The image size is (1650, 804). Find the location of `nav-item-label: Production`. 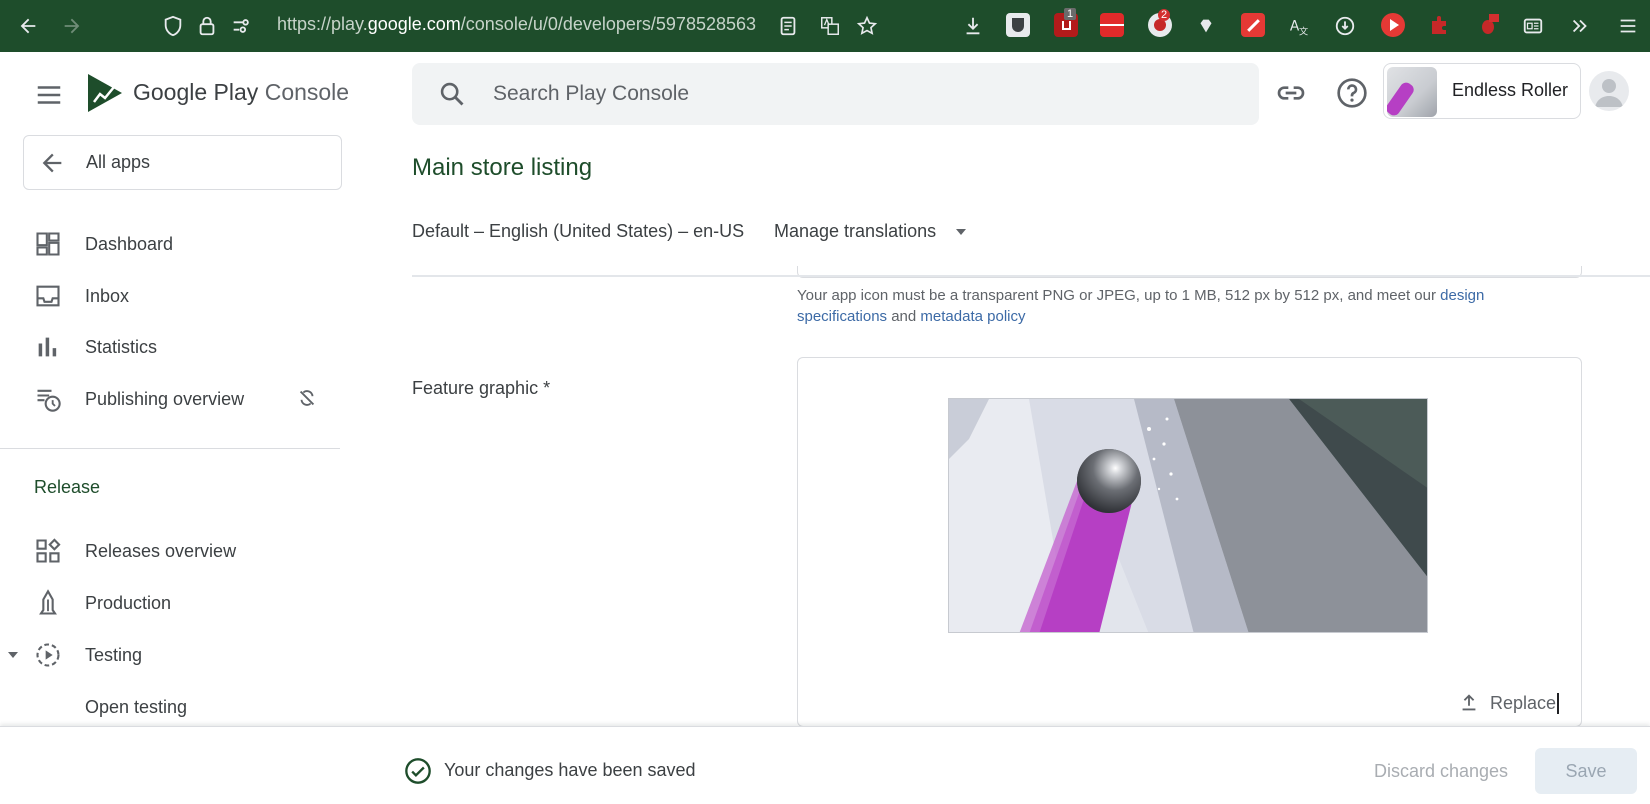

nav-item-label: Production is located at coordinates (128, 603).